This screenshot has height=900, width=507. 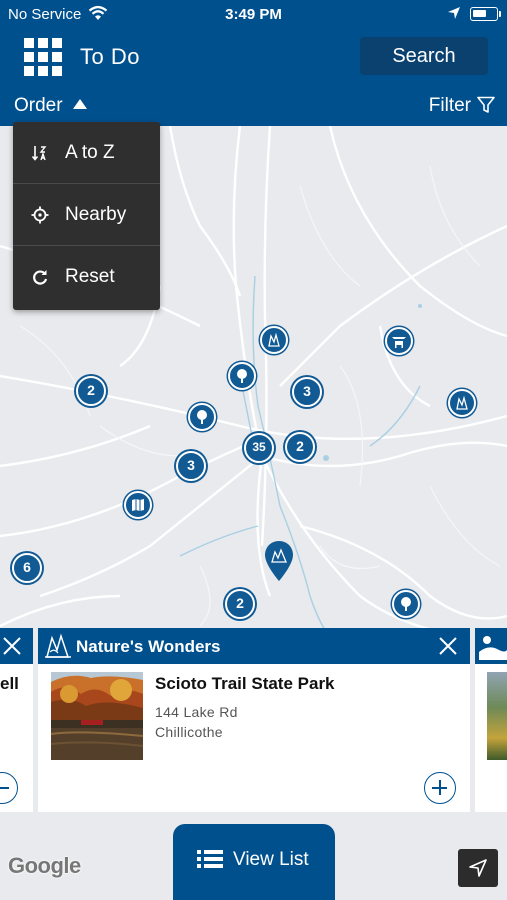 I want to click on view-list-button: View List, so click(x=254, y=862).